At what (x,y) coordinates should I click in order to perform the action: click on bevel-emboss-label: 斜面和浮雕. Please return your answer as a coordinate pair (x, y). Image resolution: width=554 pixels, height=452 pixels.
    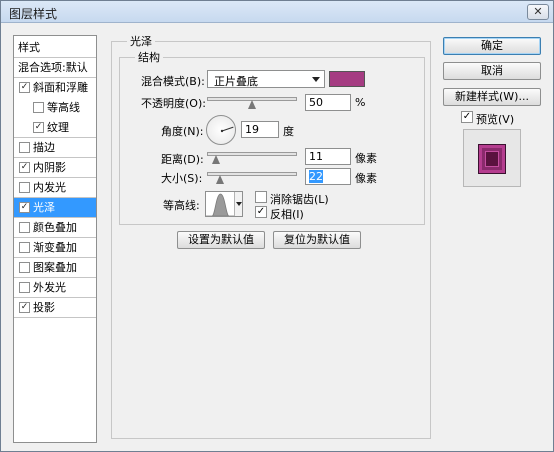
    Looking at the image, I should click on (60, 87).